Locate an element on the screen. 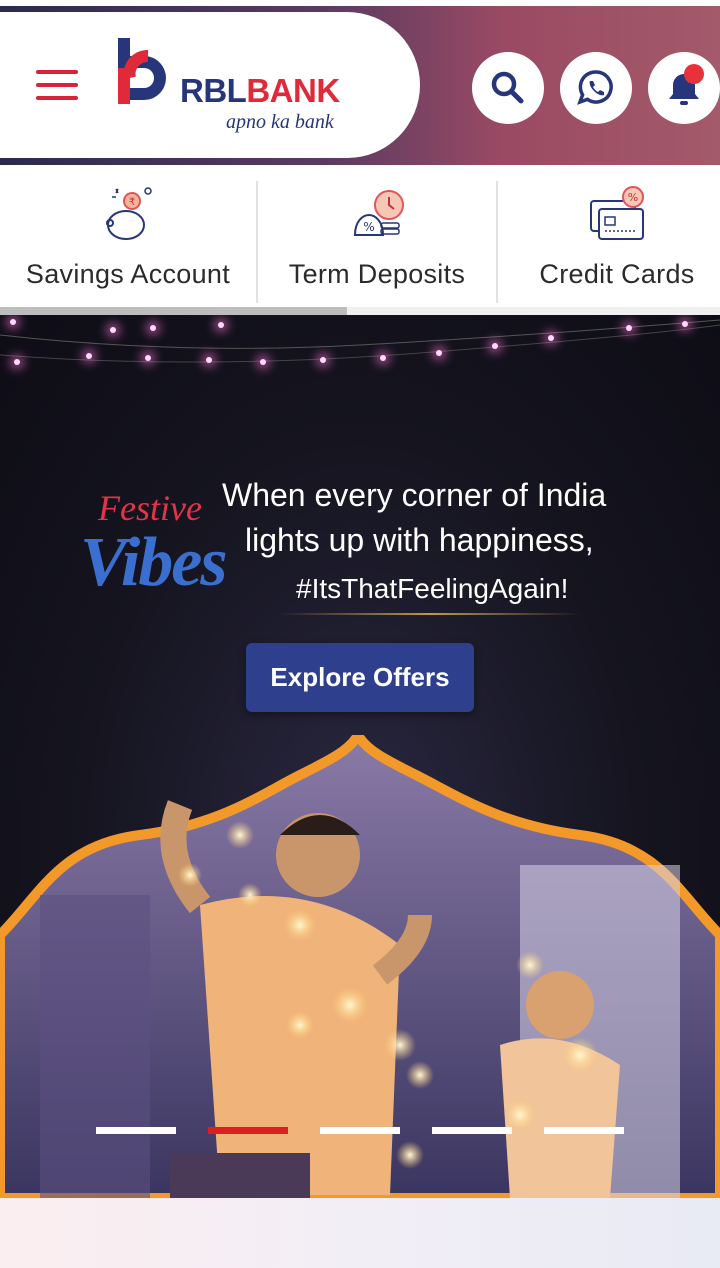 This screenshot has height=1268, width=720. search-button is located at coordinates (508, 88).